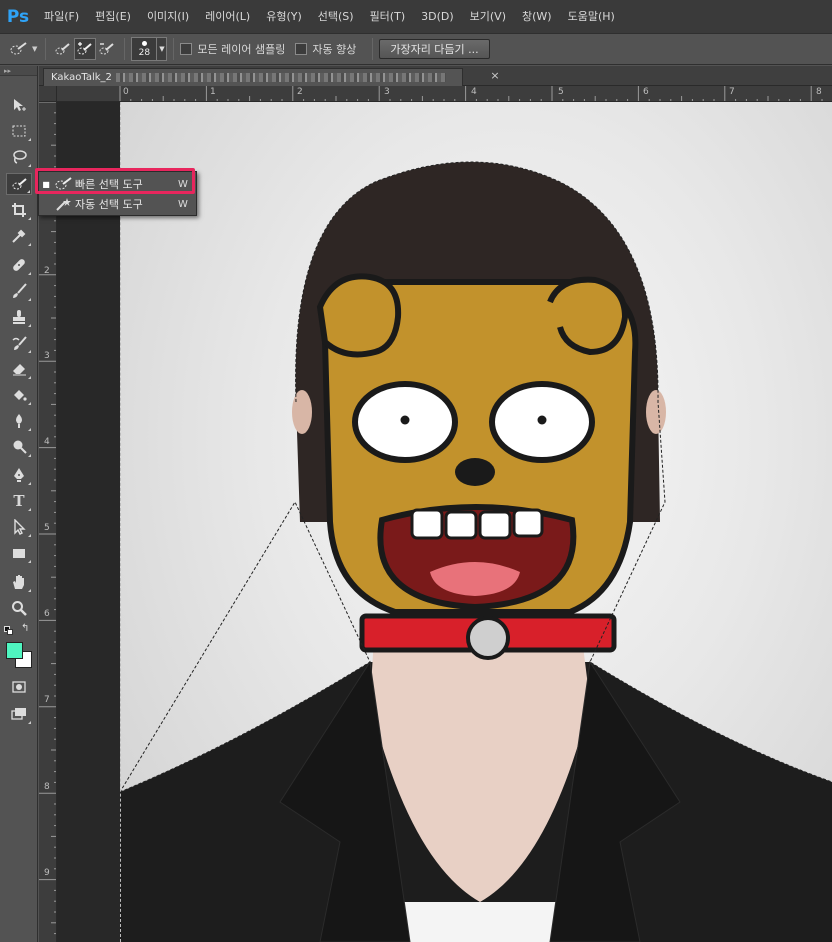  Describe the element at coordinates (18, 16) in the screenshot. I see `photoshop-logo: Ps` at that location.